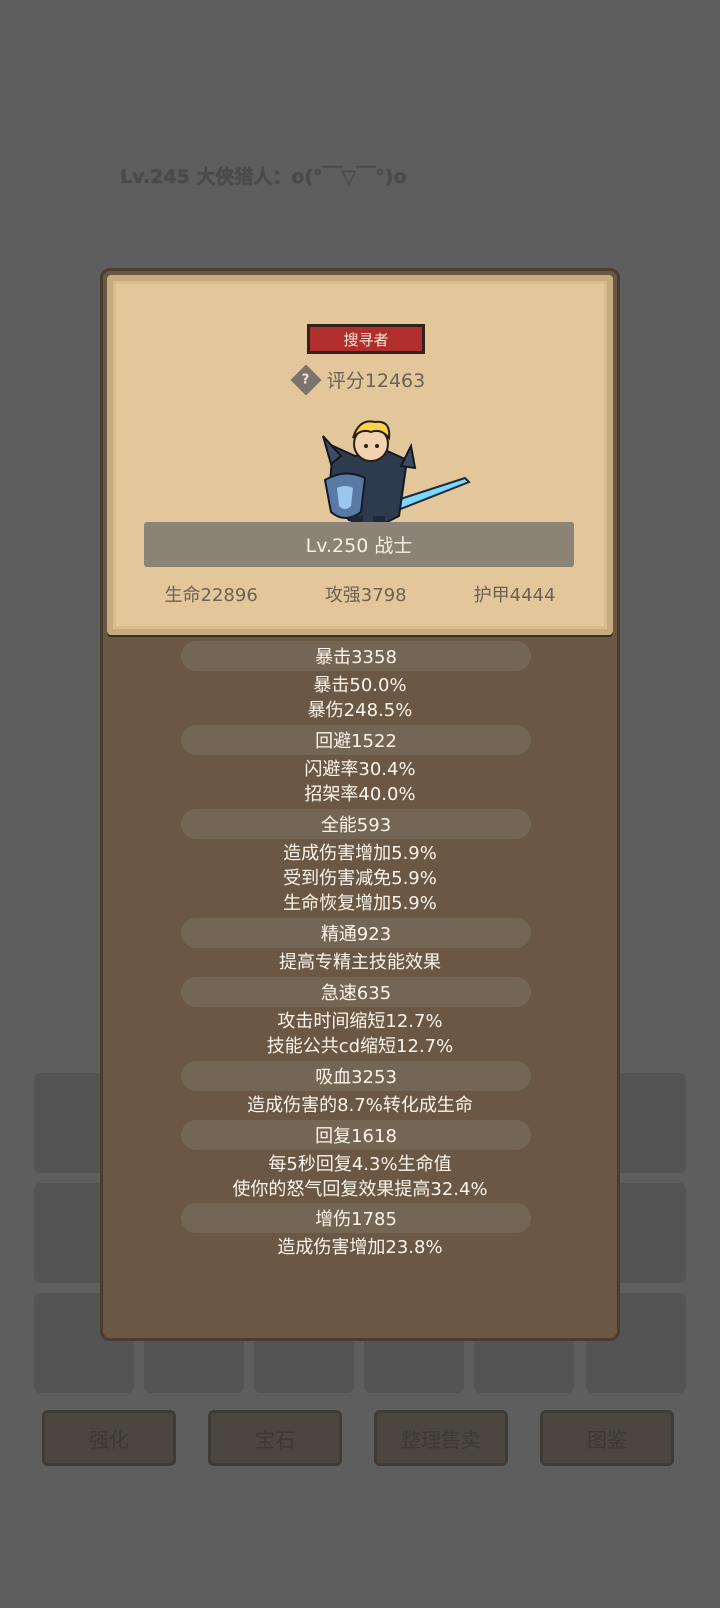 This screenshot has width=720, height=1608. Describe the element at coordinates (360, 685) in the screenshot. I see `attr-line: 暴击50.0%` at that location.